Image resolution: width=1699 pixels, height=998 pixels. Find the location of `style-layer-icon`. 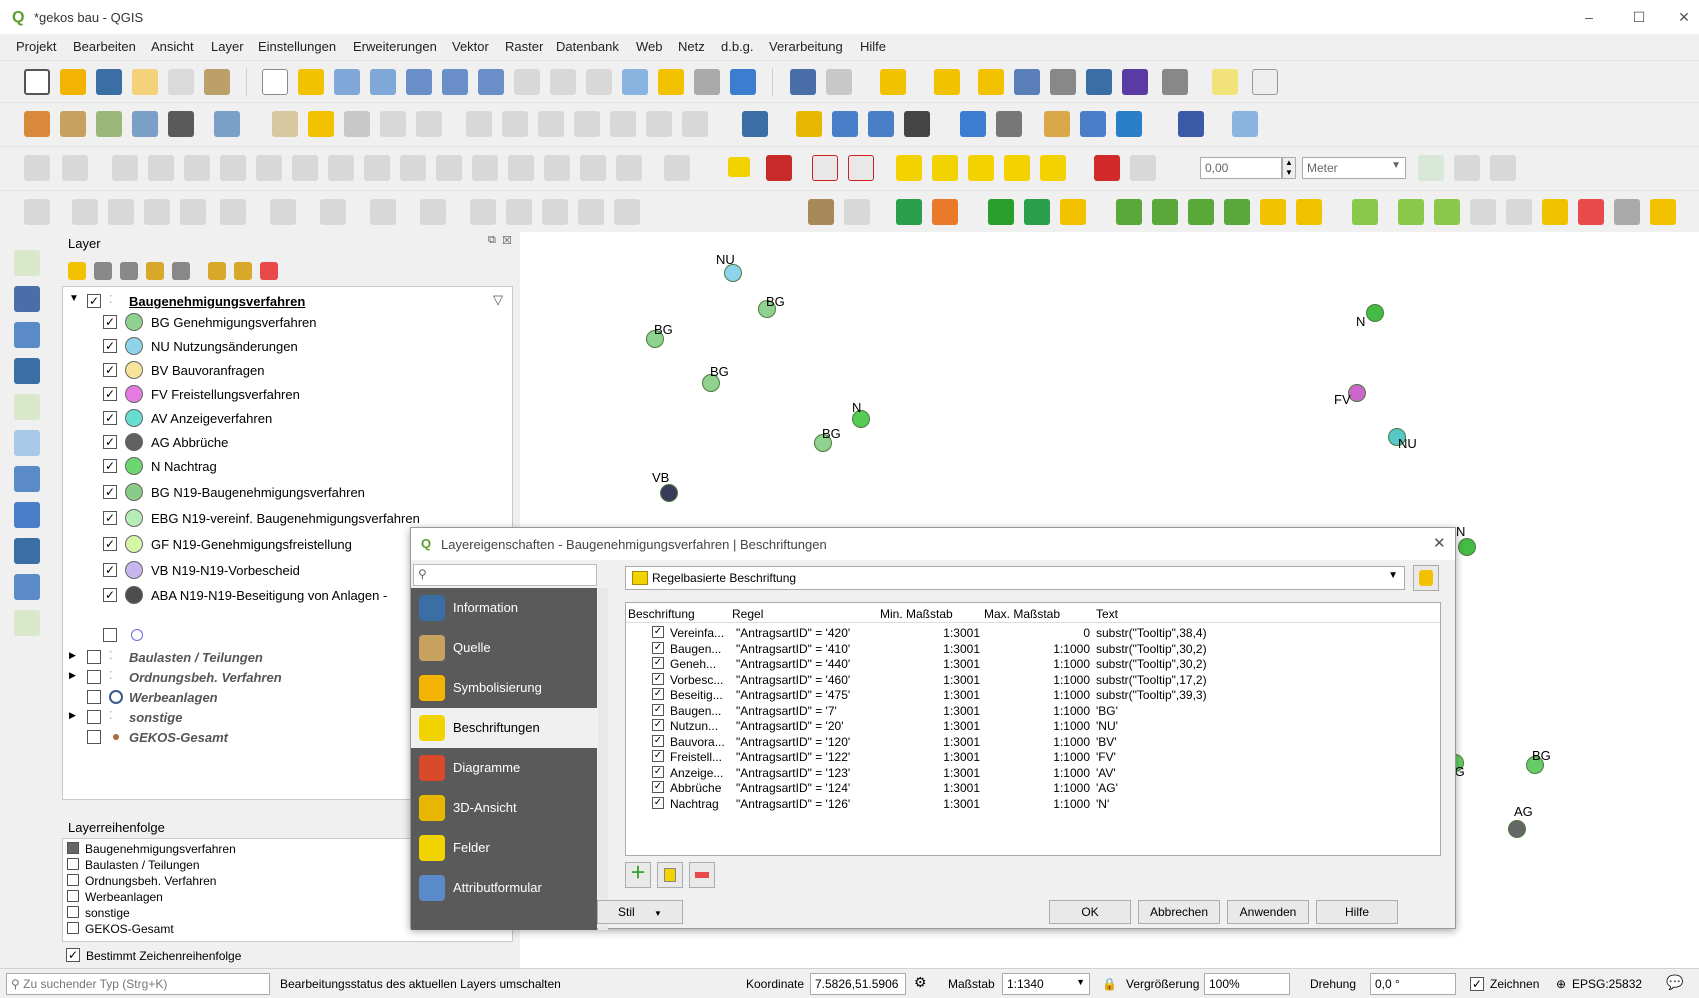

style-layer-icon is located at coordinates (77, 271).